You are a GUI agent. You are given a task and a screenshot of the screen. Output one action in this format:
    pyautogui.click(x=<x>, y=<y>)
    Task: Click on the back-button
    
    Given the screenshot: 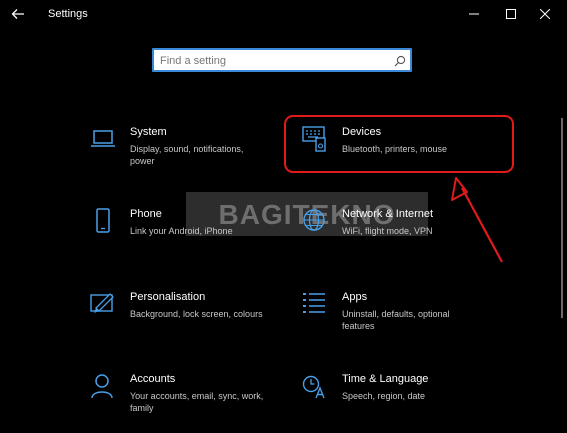 What is the action you would take?
    pyautogui.click(x=18, y=14)
    